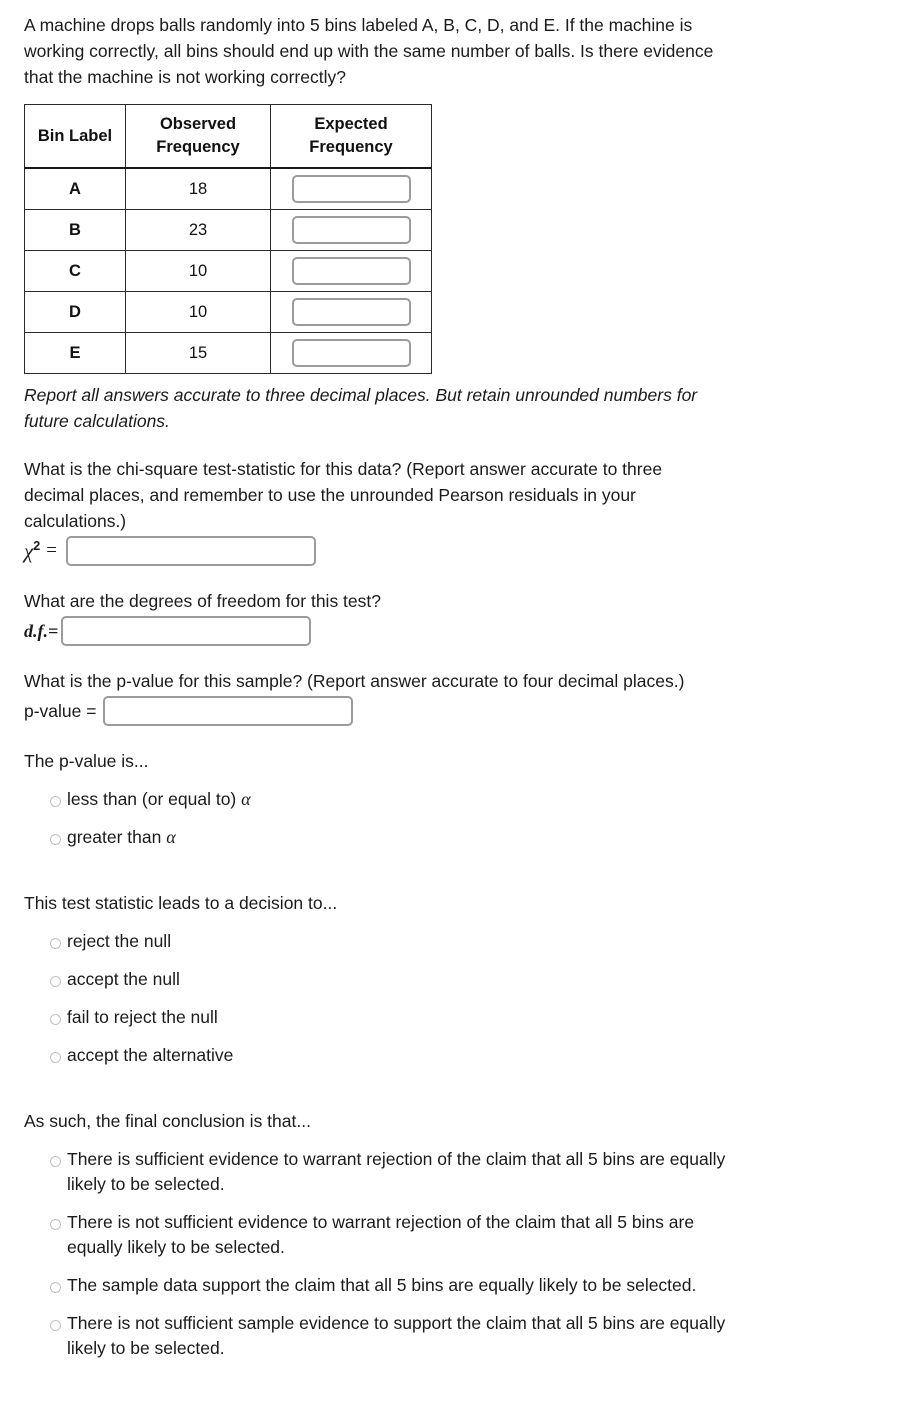 The height and width of the screenshot is (1427, 921). What do you see at coordinates (75, 353) in the screenshot?
I see `bin-label-cell: E` at bounding box center [75, 353].